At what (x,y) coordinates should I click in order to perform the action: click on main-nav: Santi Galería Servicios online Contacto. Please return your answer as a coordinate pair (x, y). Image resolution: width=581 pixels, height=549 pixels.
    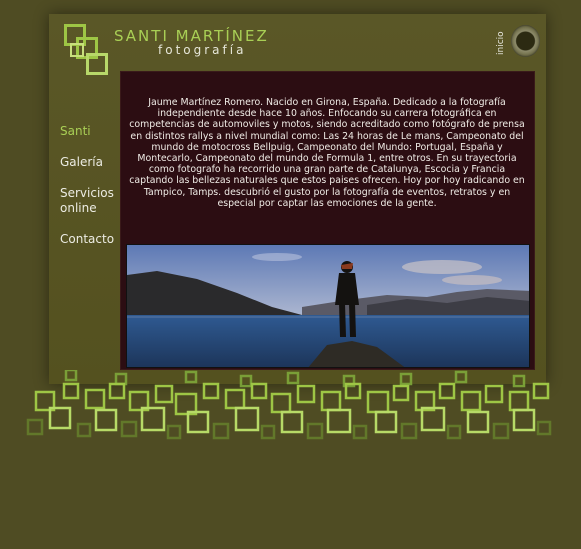
    Looking at the image, I should click on (92, 193).